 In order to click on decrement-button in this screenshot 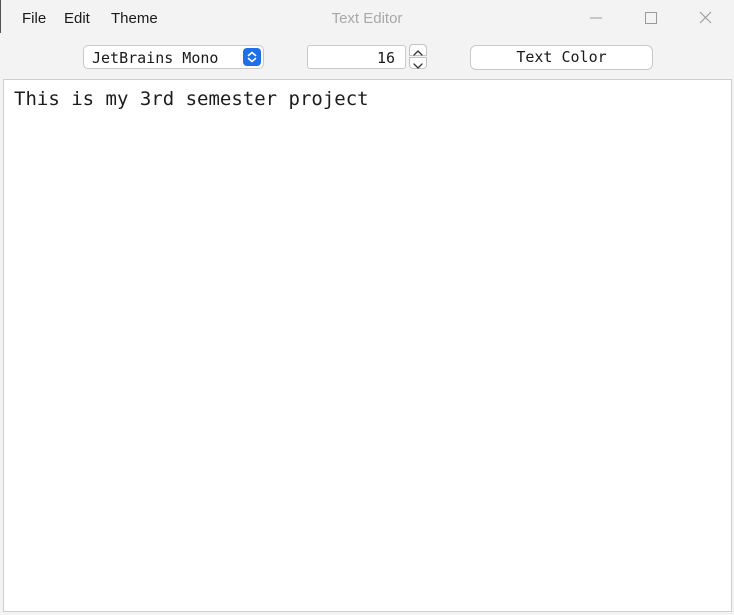, I will do `click(418, 63)`.